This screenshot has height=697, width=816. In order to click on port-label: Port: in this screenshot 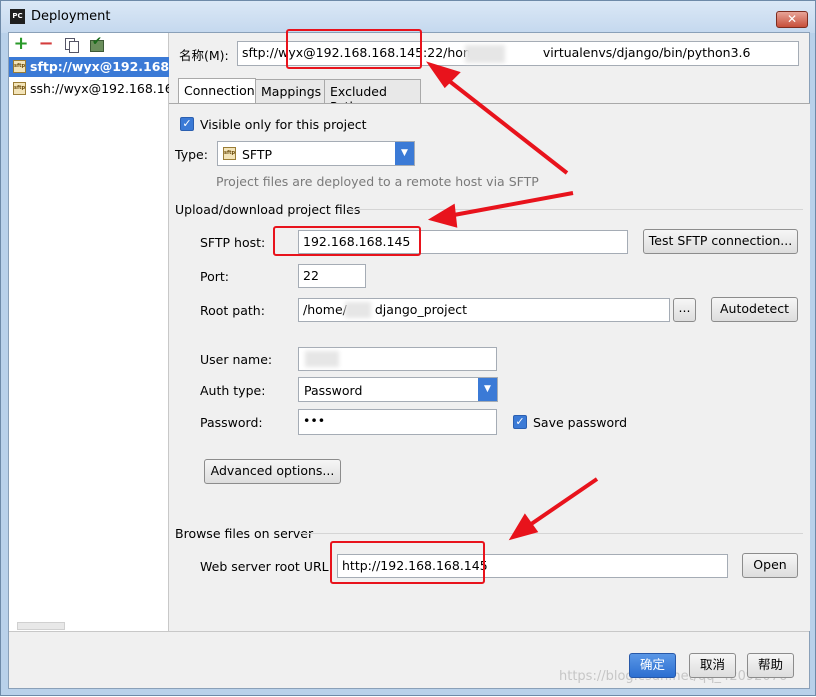, I will do `click(214, 276)`.